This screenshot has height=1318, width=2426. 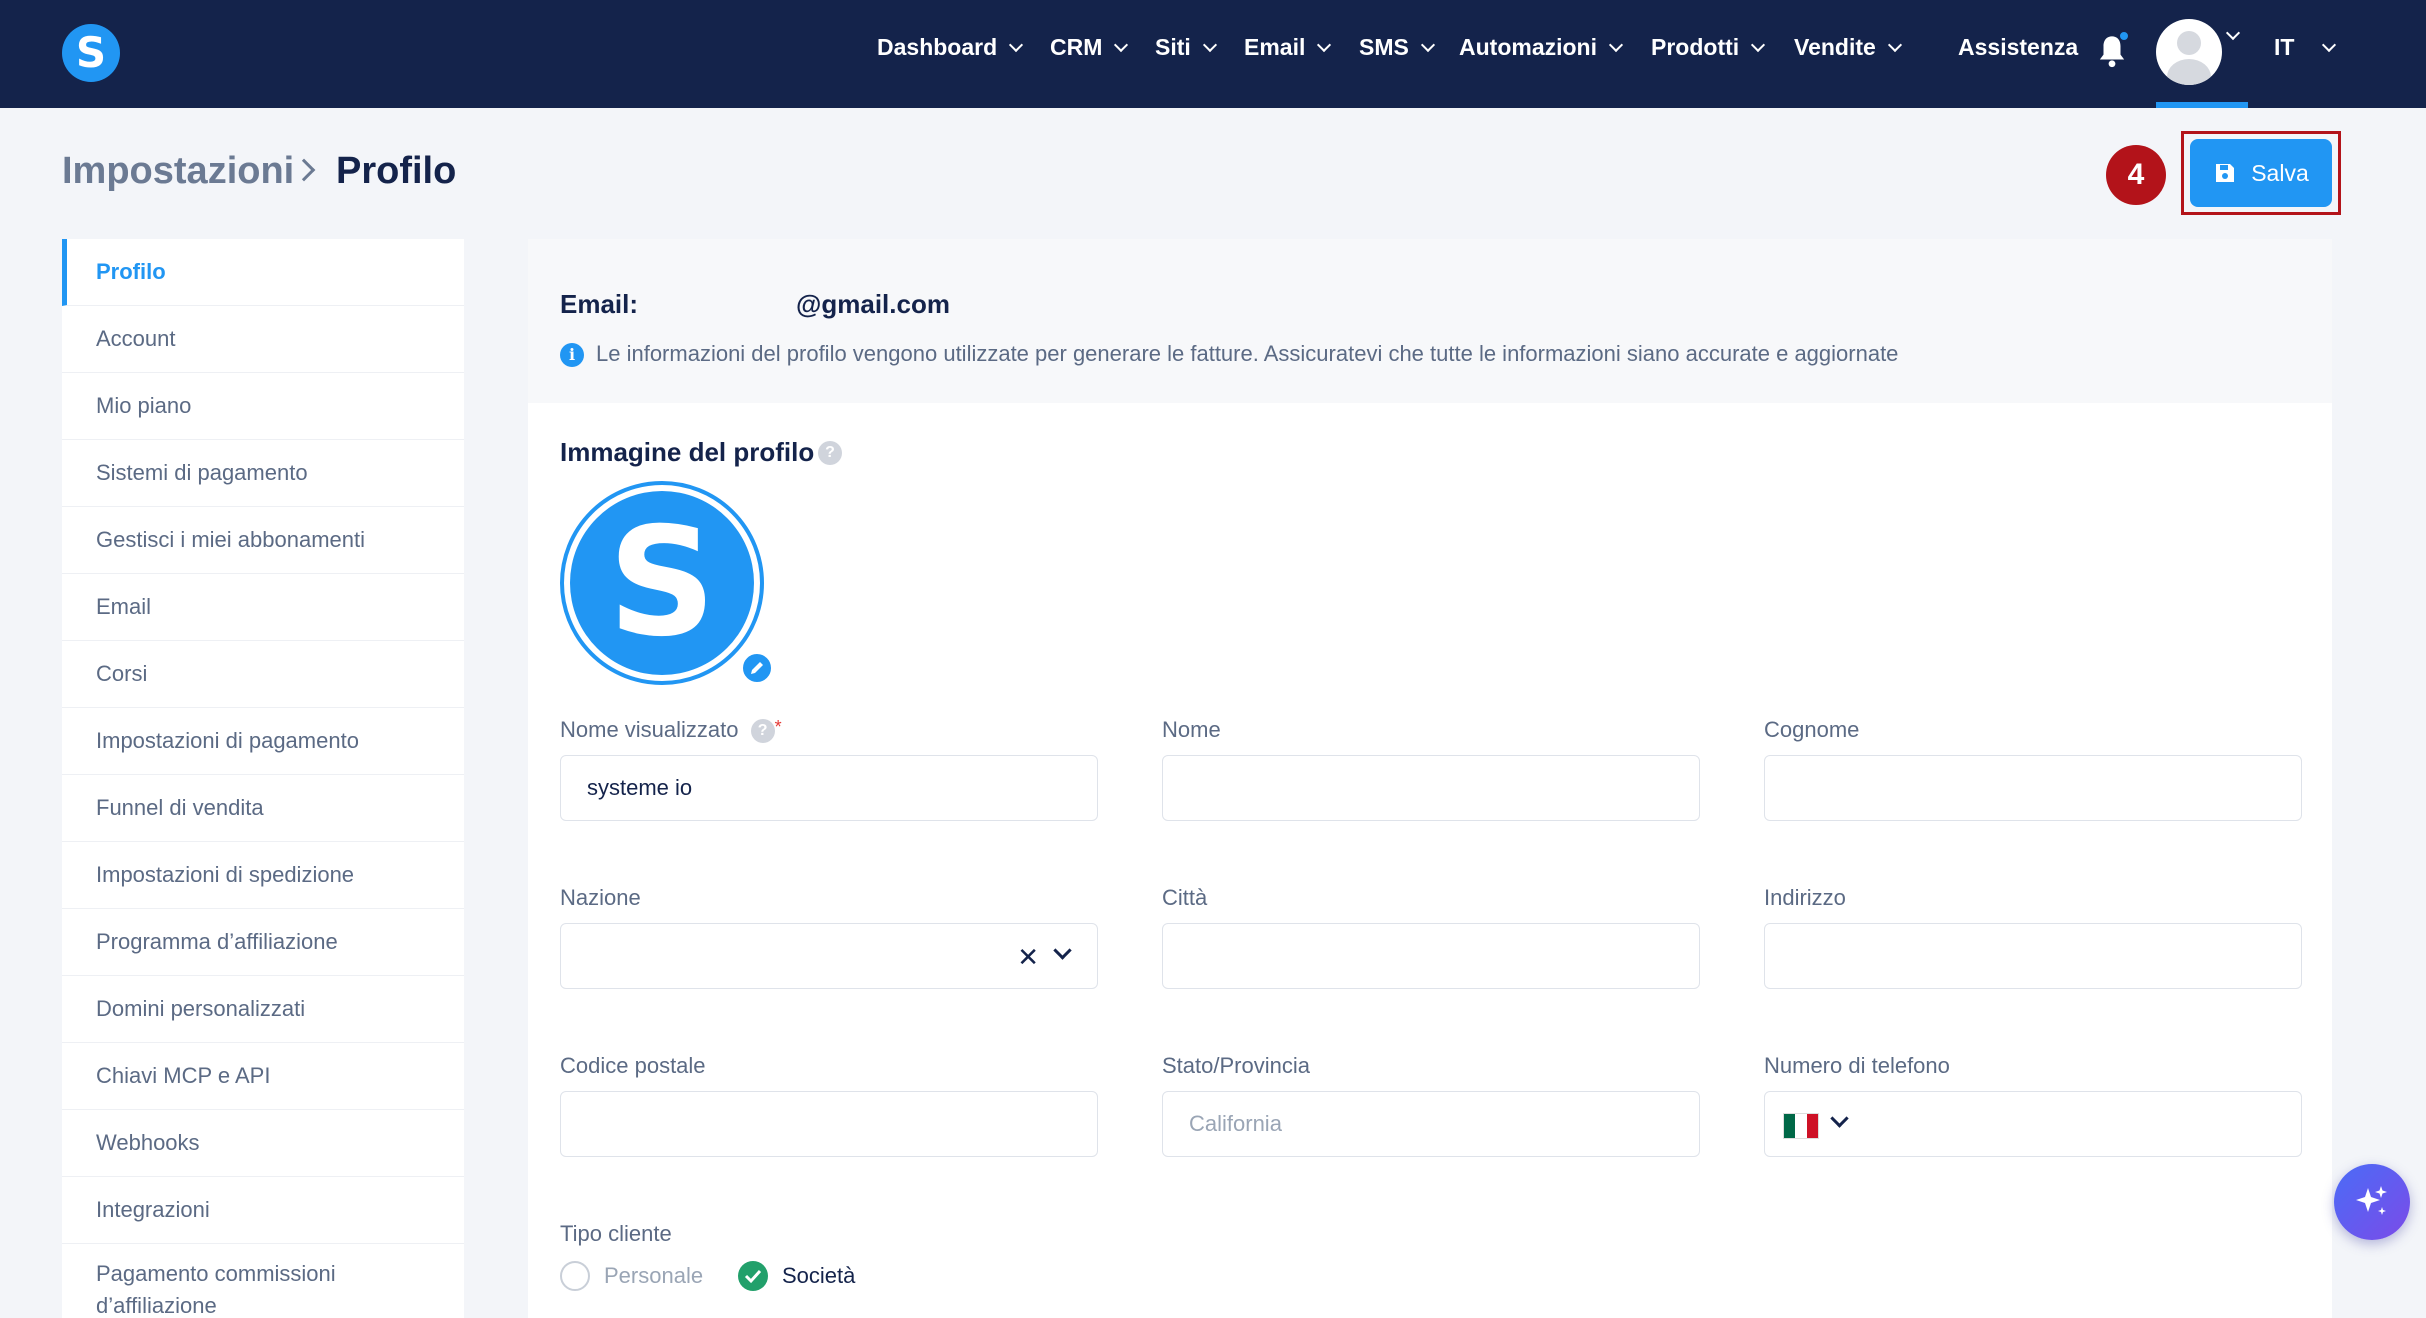 What do you see at coordinates (1801, 1126) in the screenshot?
I see `mexico-flag-icon` at bounding box center [1801, 1126].